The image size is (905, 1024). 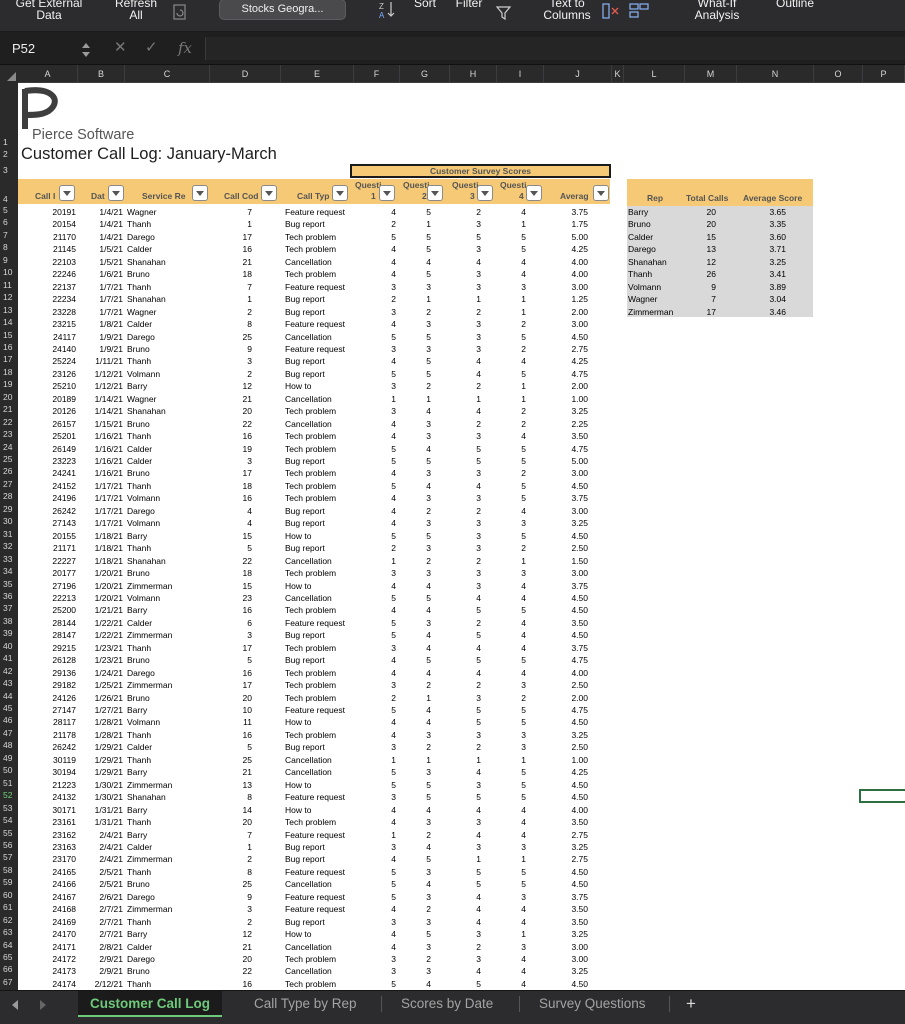 I want to click on text-to-columns-button: Text to Columns, so click(x=567, y=10).